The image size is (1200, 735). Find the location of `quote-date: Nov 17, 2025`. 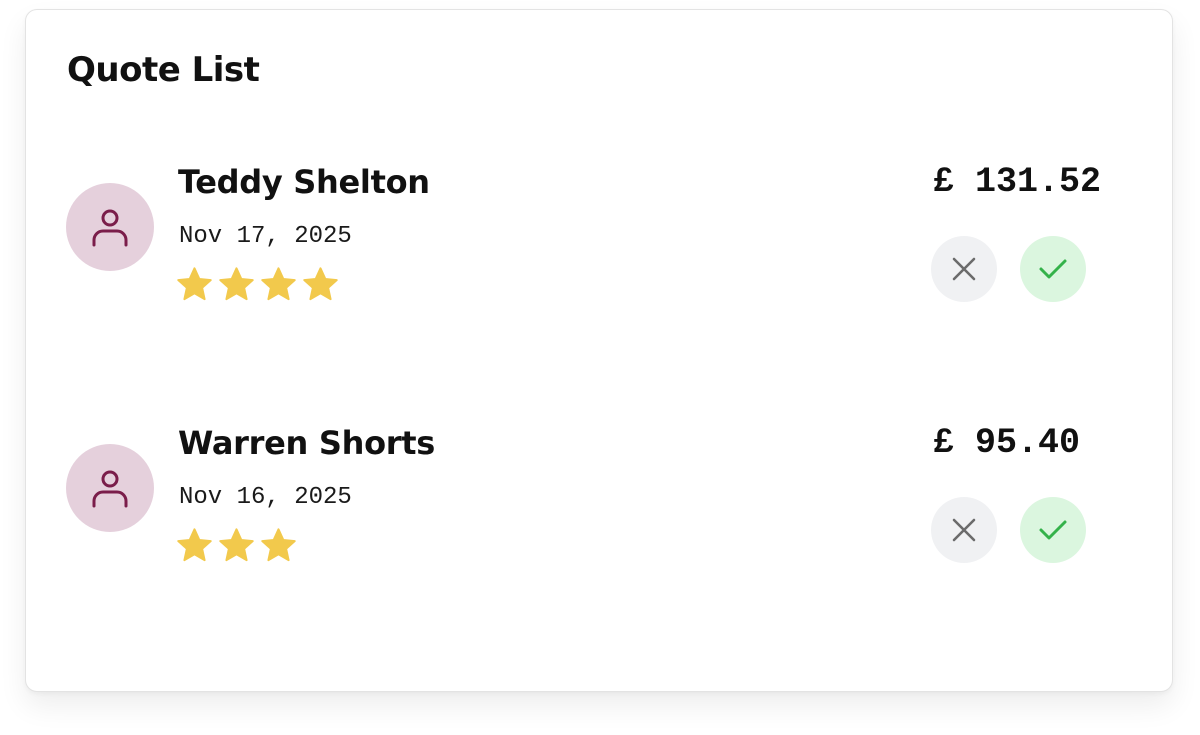

quote-date: Nov 17, 2025 is located at coordinates (265, 236).